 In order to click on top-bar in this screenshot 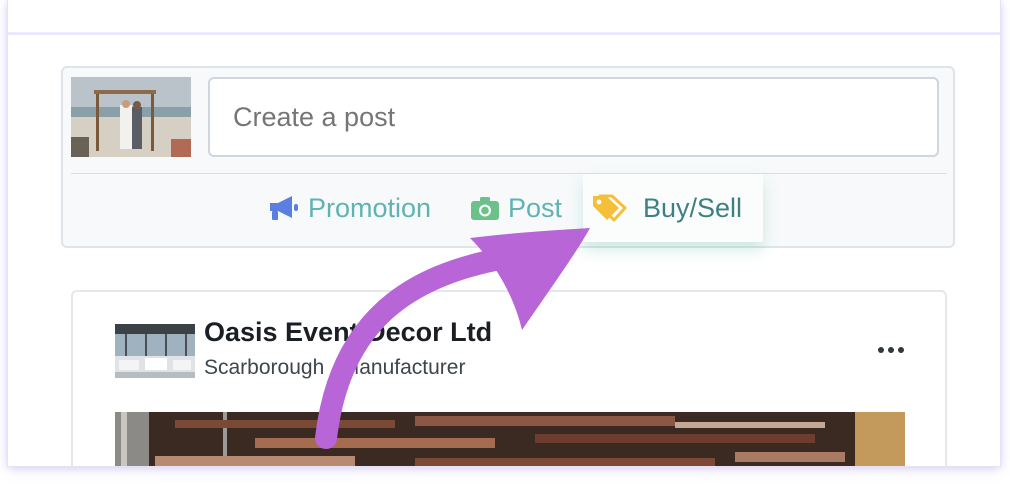, I will do `click(504, 17)`.